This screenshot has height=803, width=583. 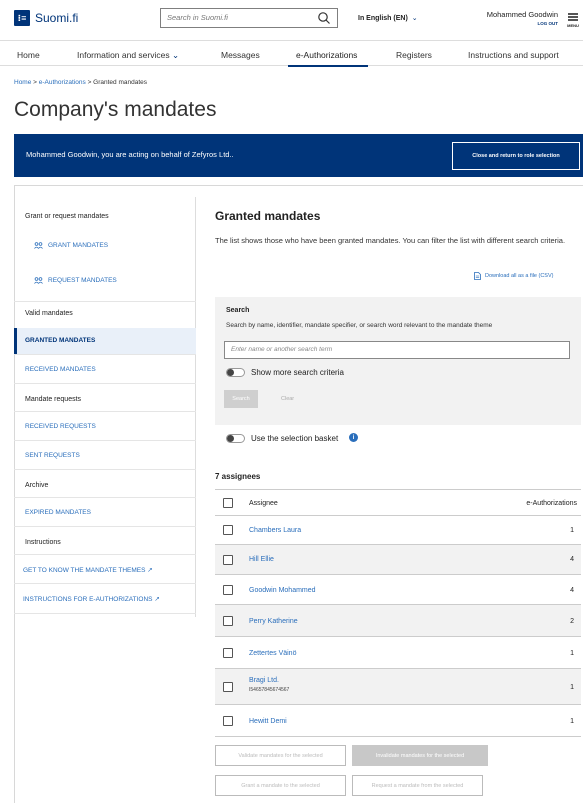 What do you see at coordinates (197, 17) in the screenshot?
I see `site-search-input: Search in Suomi.fi` at bounding box center [197, 17].